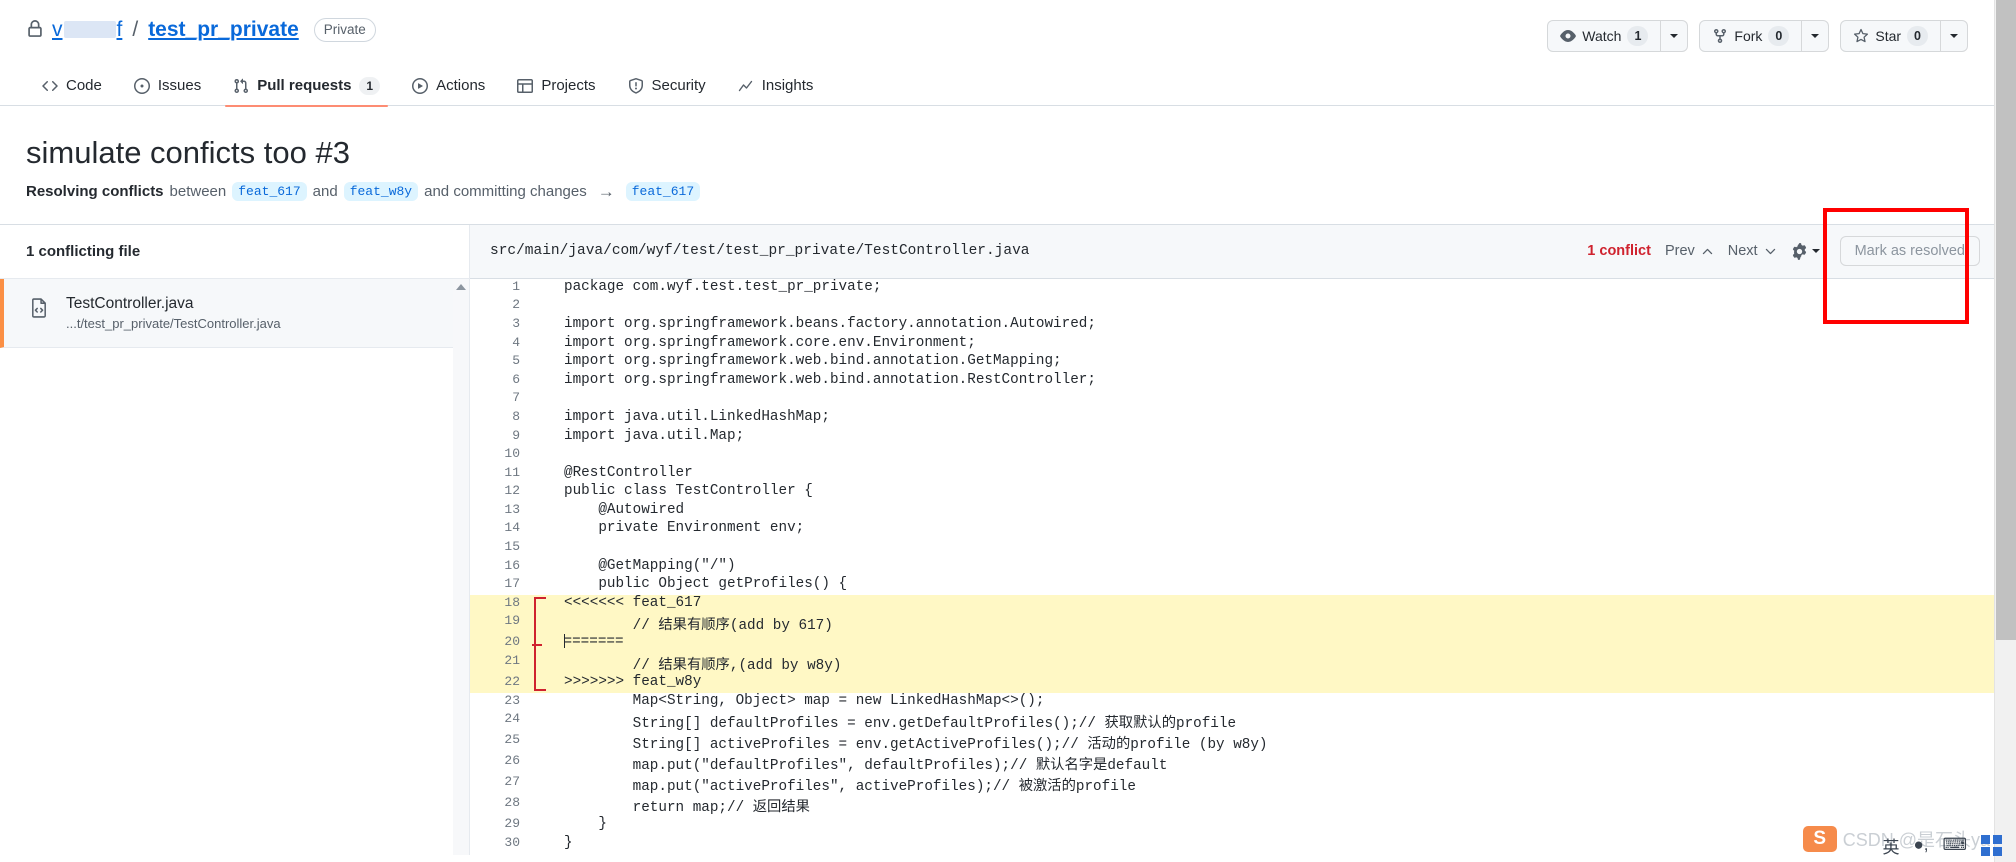  What do you see at coordinates (1277, 644) in the screenshot?
I see `code-line-content: =======` at bounding box center [1277, 644].